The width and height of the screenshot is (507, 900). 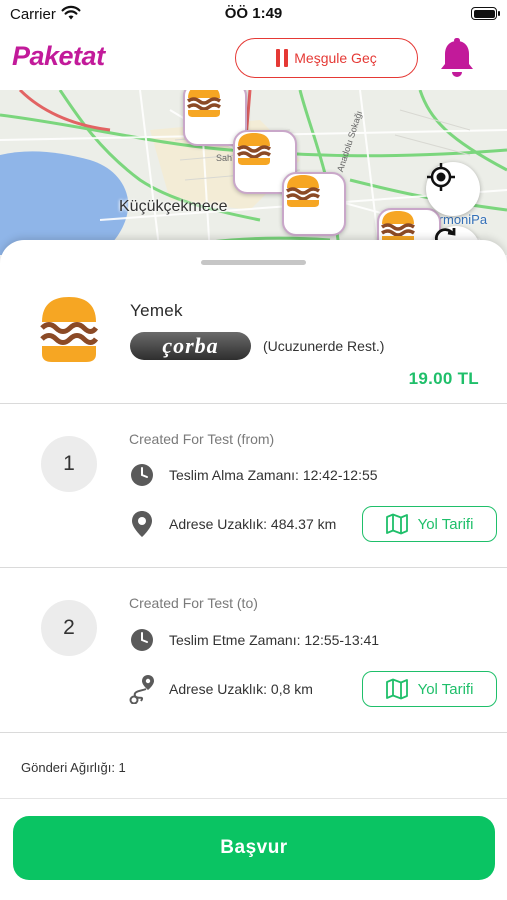 I want to click on app-header: Paketat Meşgule Geç, so click(x=253, y=60).